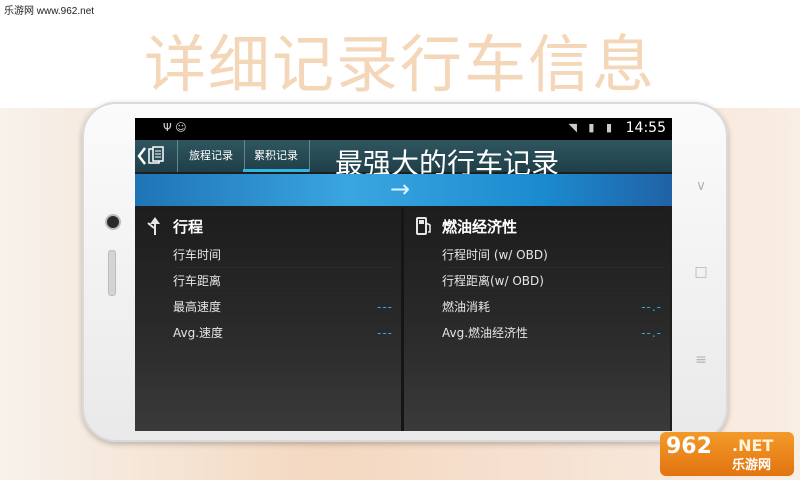 This screenshot has height=480, width=800. What do you see at coordinates (399, 64) in the screenshot?
I see `headline: 详细记录行车信息` at bounding box center [399, 64].